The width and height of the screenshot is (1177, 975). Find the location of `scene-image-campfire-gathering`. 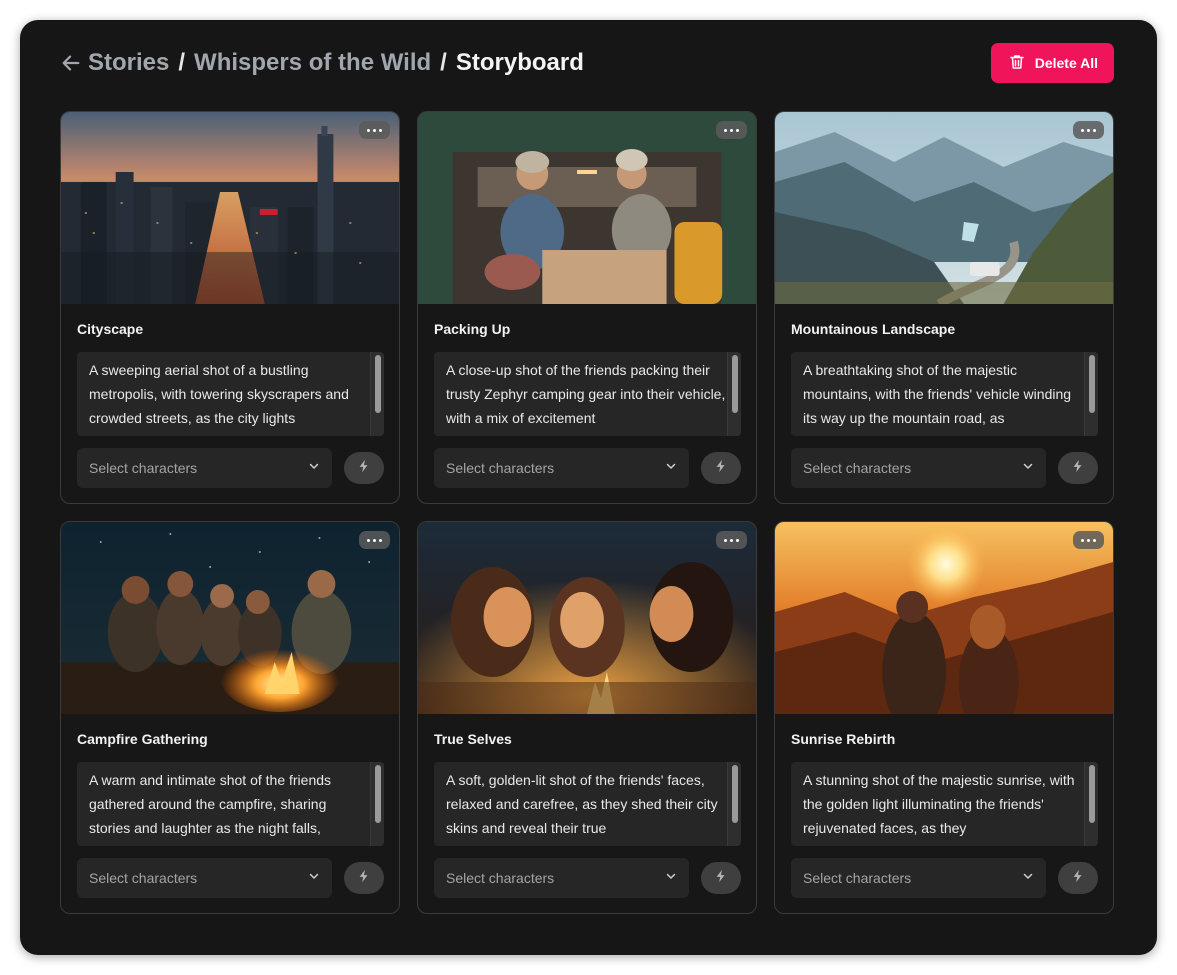

scene-image-campfire-gathering is located at coordinates (230, 618).